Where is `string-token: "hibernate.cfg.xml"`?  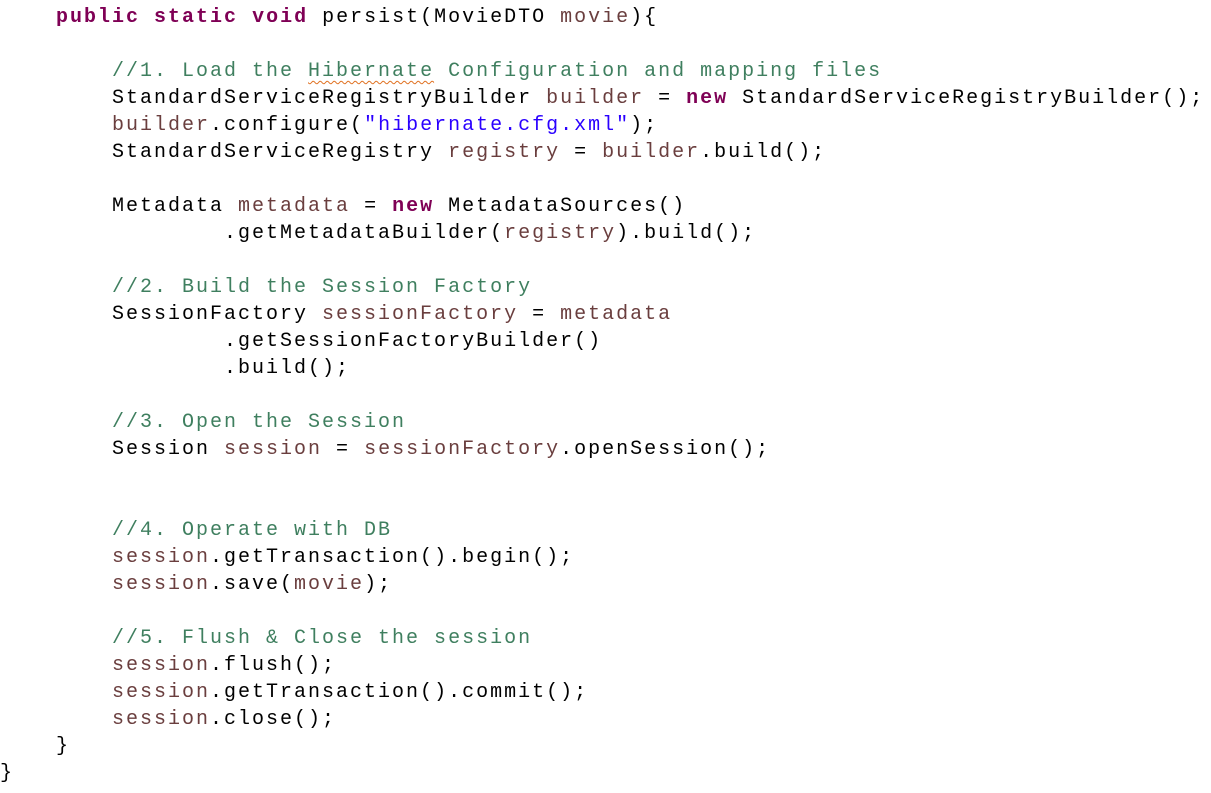
string-token: "hibernate.cfg.xml" is located at coordinates (497, 125).